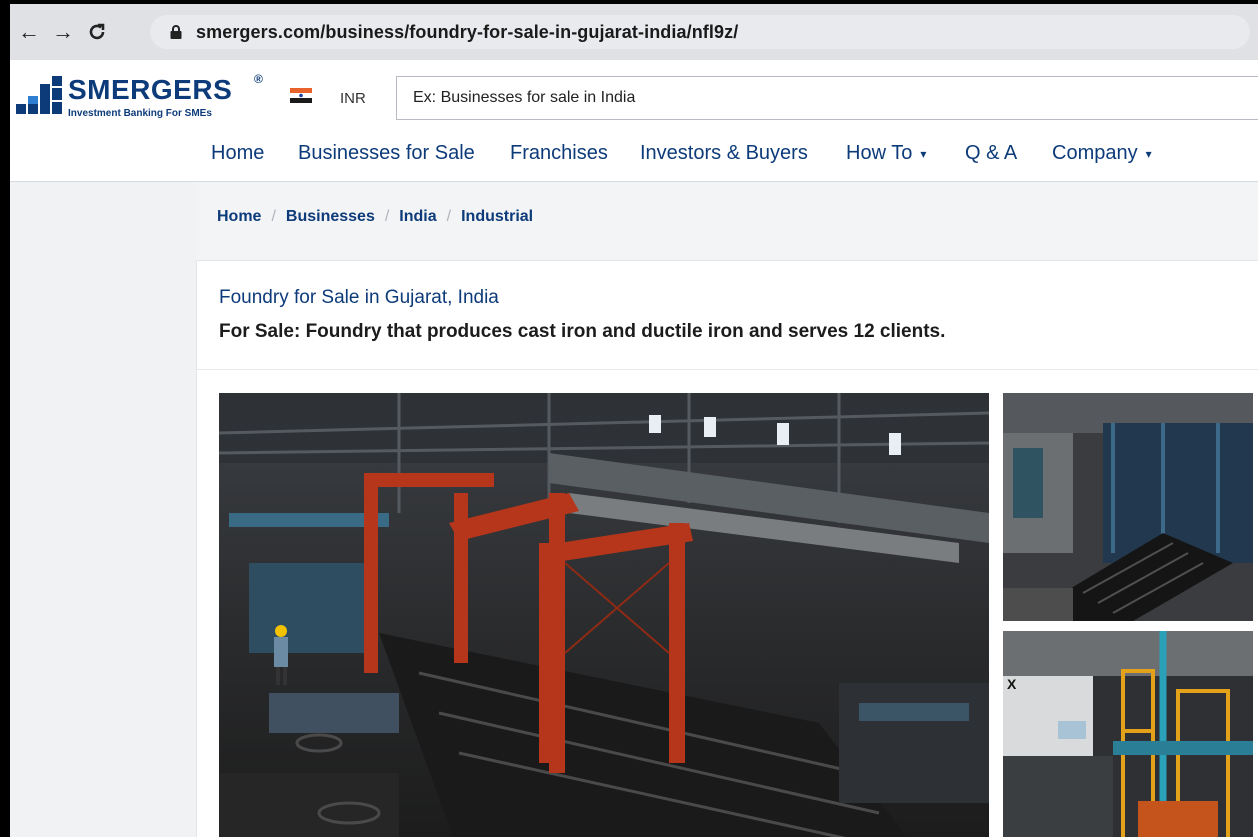 The width and height of the screenshot is (1258, 837). Describe the element at coordinates (353, 98) in the screenshot. I see `currency-selector: INR` at that location.